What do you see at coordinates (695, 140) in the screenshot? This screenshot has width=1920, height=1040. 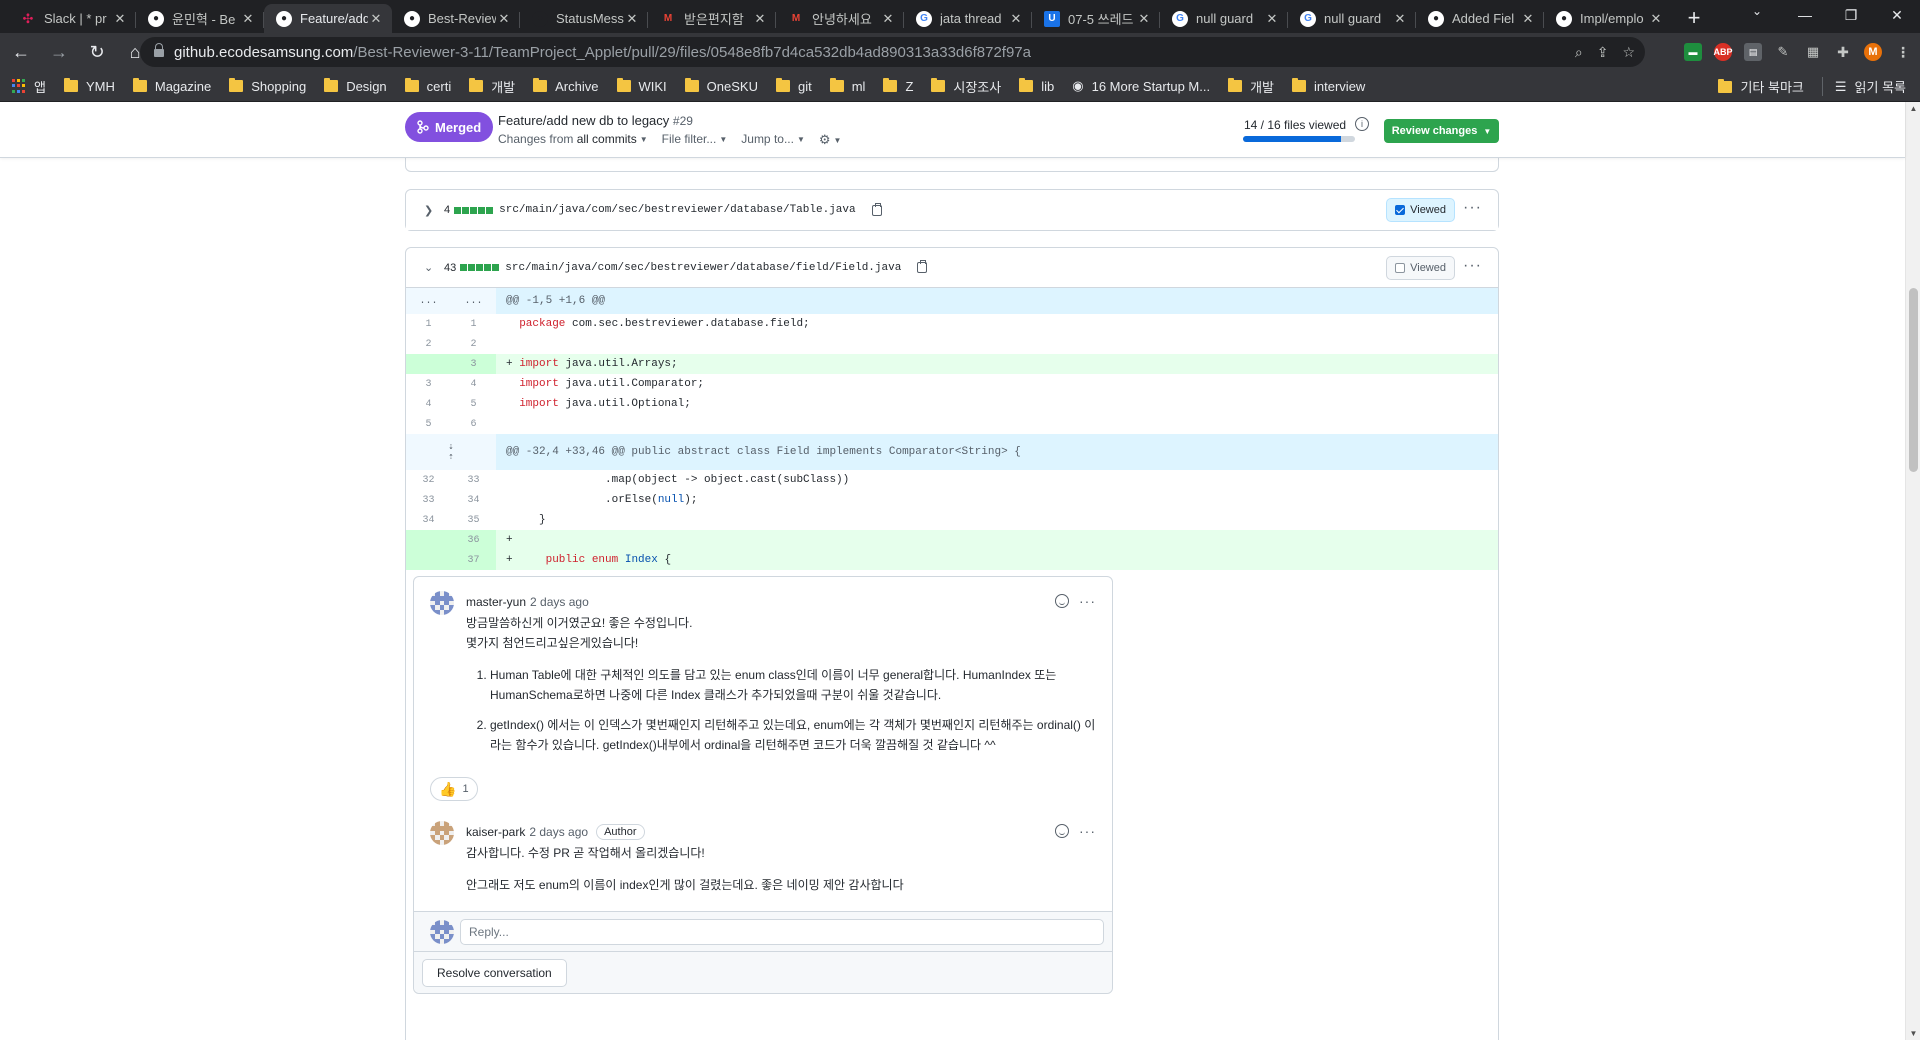 I see `file-filter-select: File filter... ▼` at bounding box center [695, 140].